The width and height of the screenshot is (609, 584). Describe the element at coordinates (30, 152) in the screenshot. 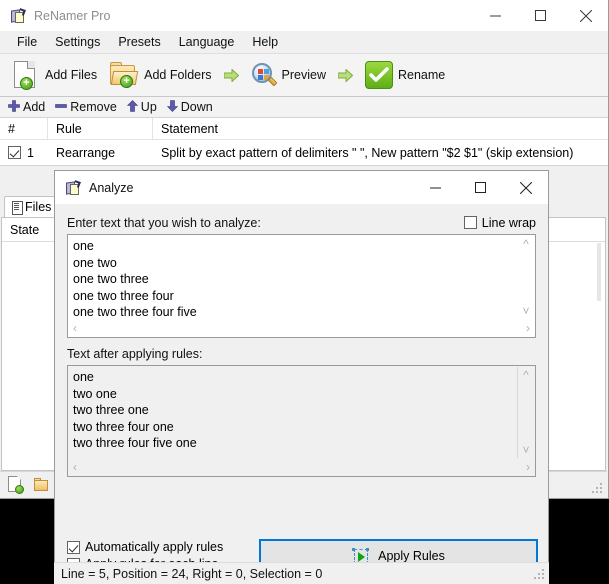

I see `rule-row-number: 1` at that location.